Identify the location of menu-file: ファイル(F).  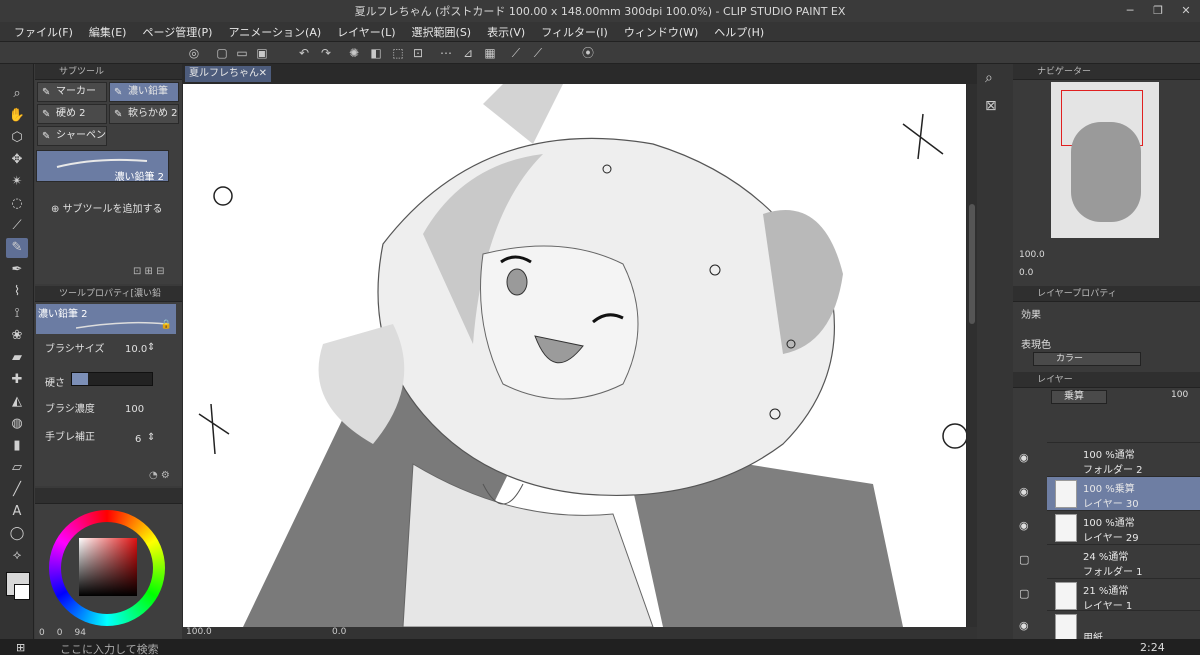
(43, 32).